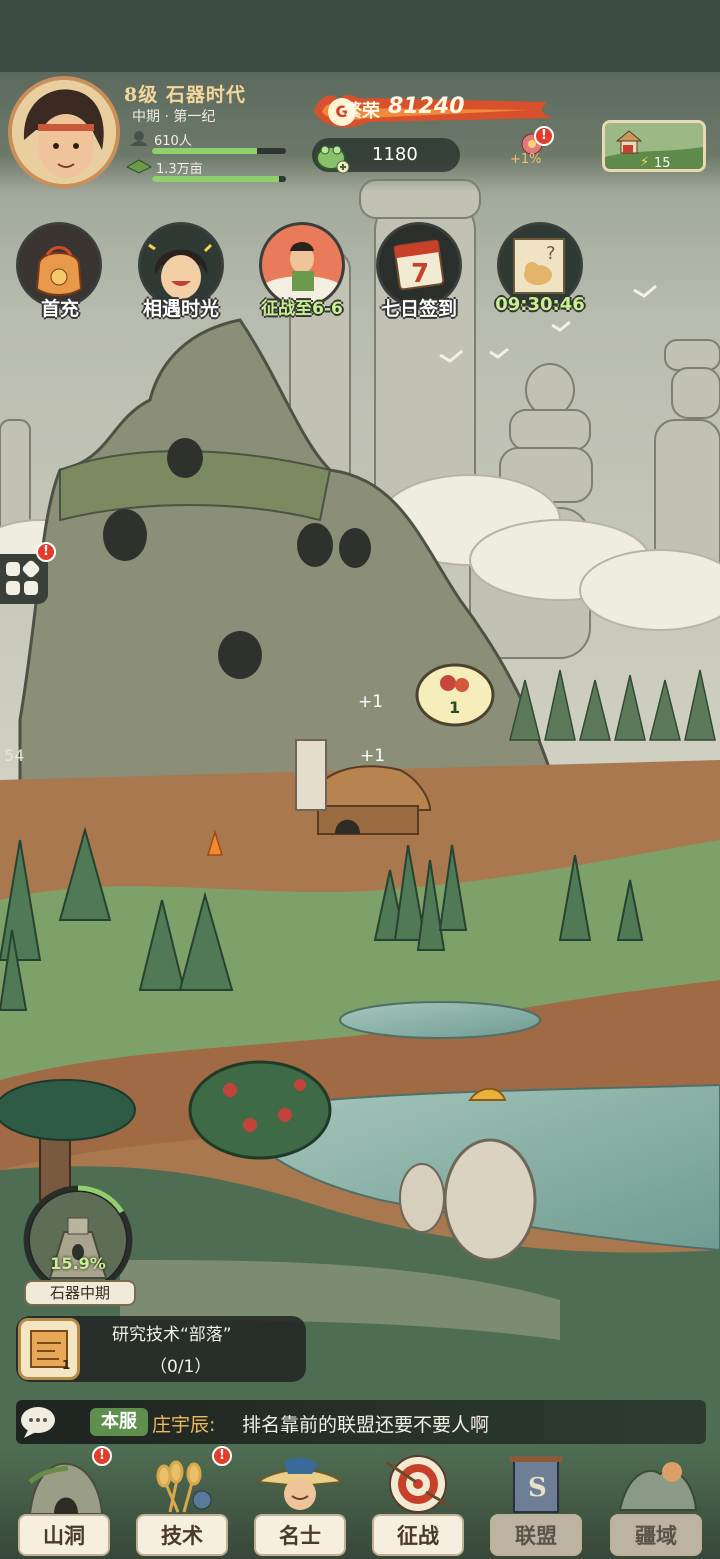  I want to click on nav-conquest: 征战, so click(418, 1504).